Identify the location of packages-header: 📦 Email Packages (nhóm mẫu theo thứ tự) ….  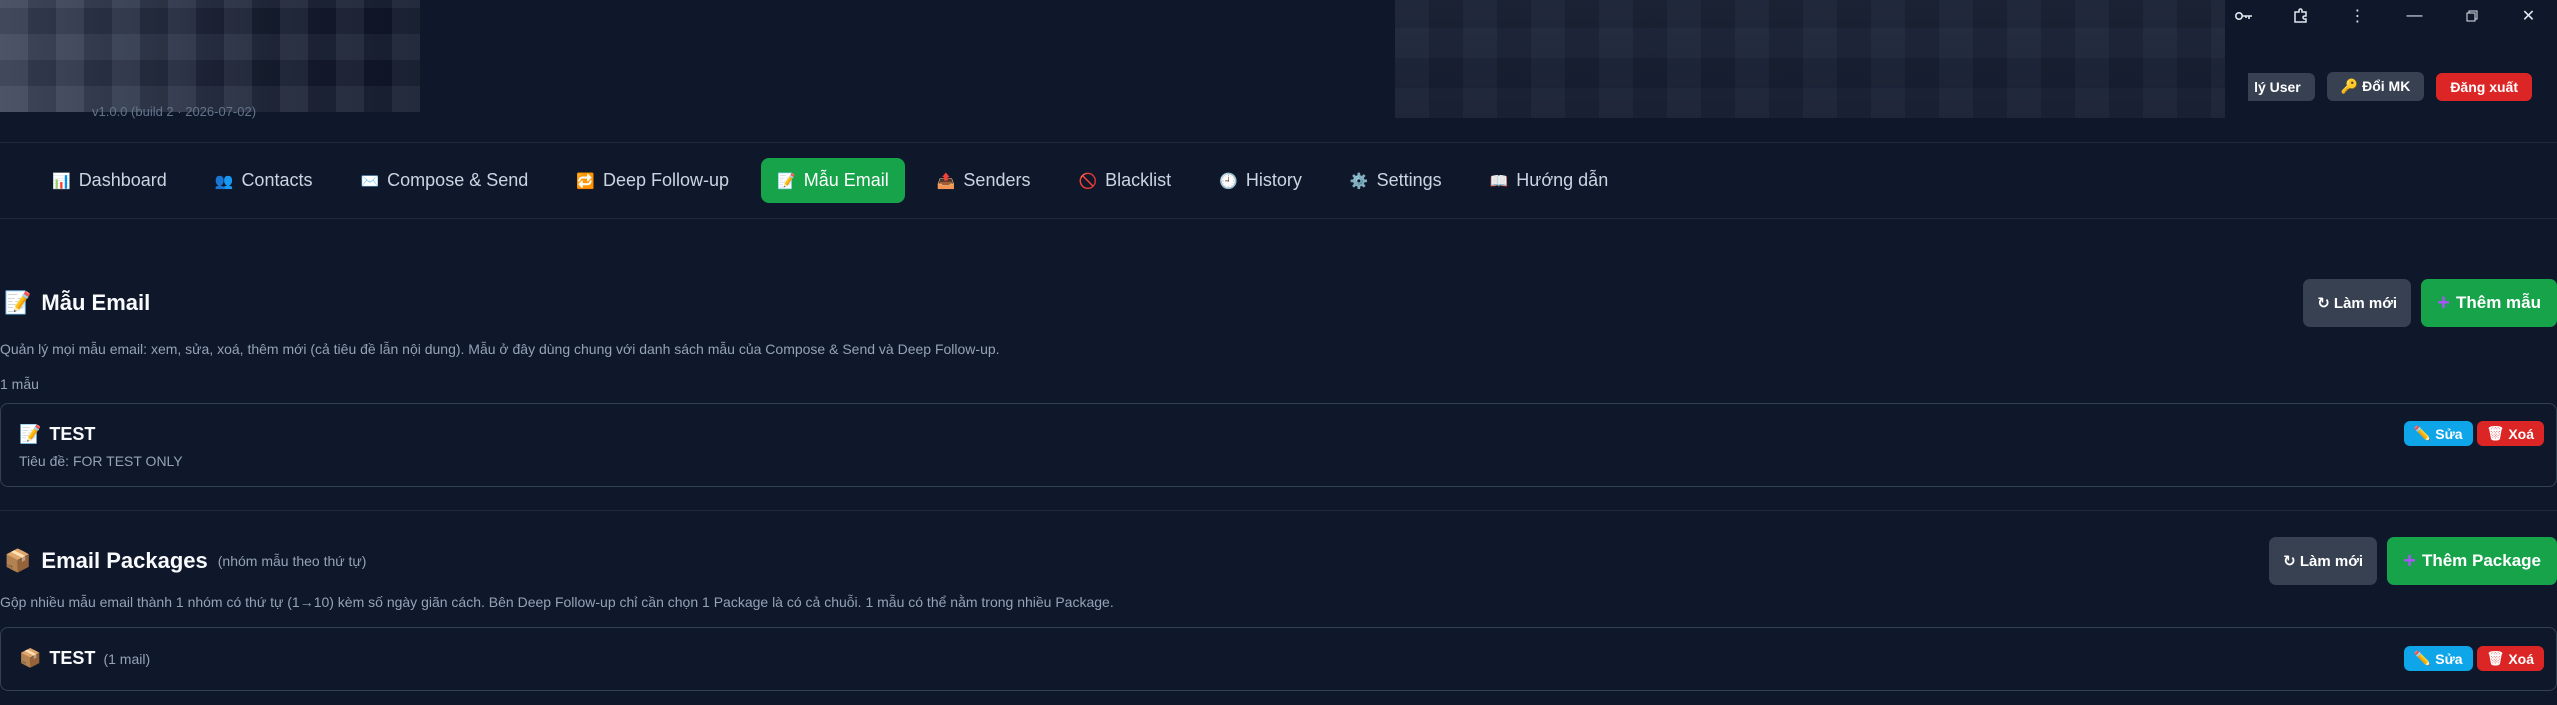
(1278, 561).